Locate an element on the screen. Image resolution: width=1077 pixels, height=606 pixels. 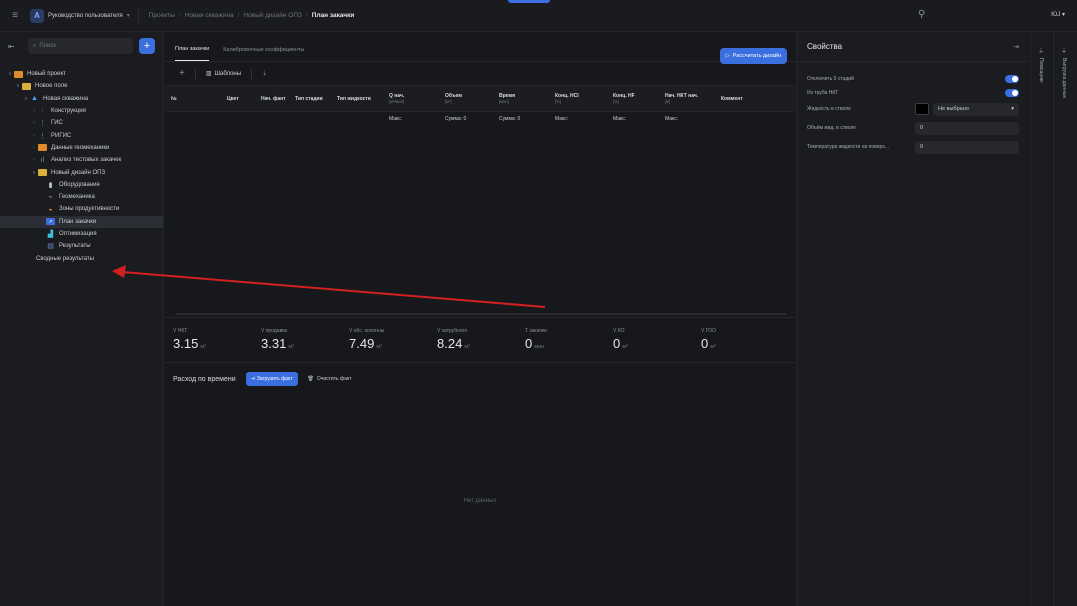
add-button: + is located at coordinates (147, 46).